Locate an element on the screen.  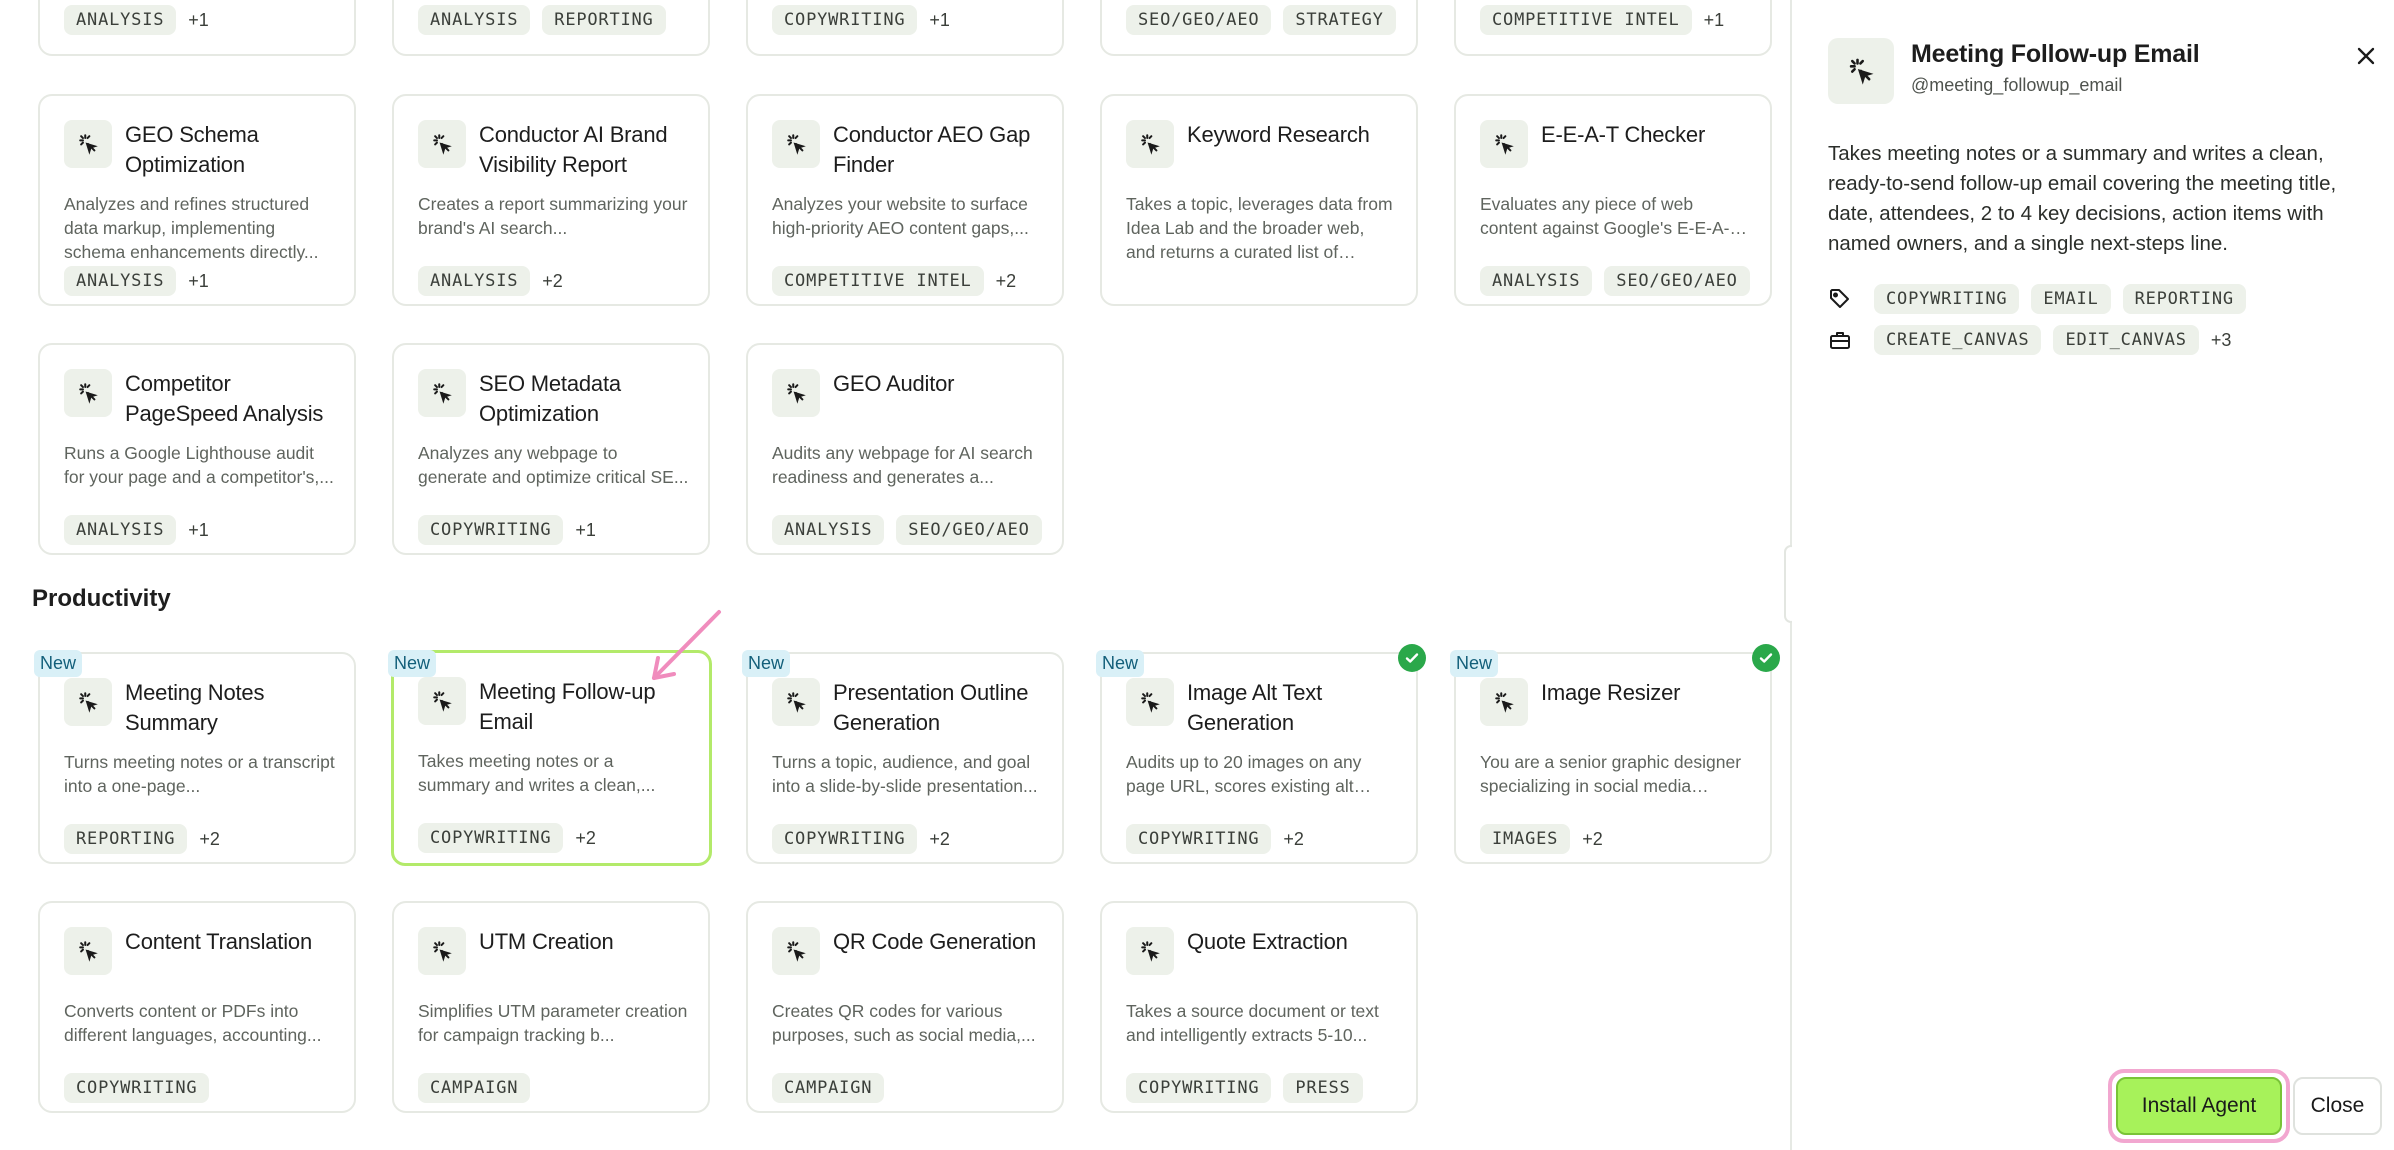
agent-card: COMPETITIVE INTEL +1 is located at coordinates (1613, 28).